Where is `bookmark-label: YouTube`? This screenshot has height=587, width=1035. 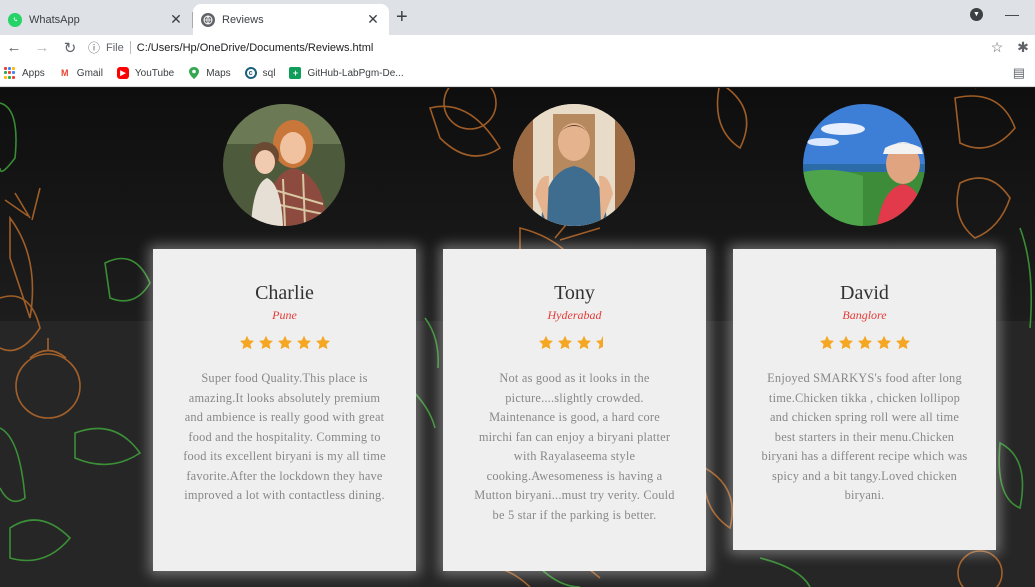
bookmark-label: YouTube is located at coordinates (154, 73).